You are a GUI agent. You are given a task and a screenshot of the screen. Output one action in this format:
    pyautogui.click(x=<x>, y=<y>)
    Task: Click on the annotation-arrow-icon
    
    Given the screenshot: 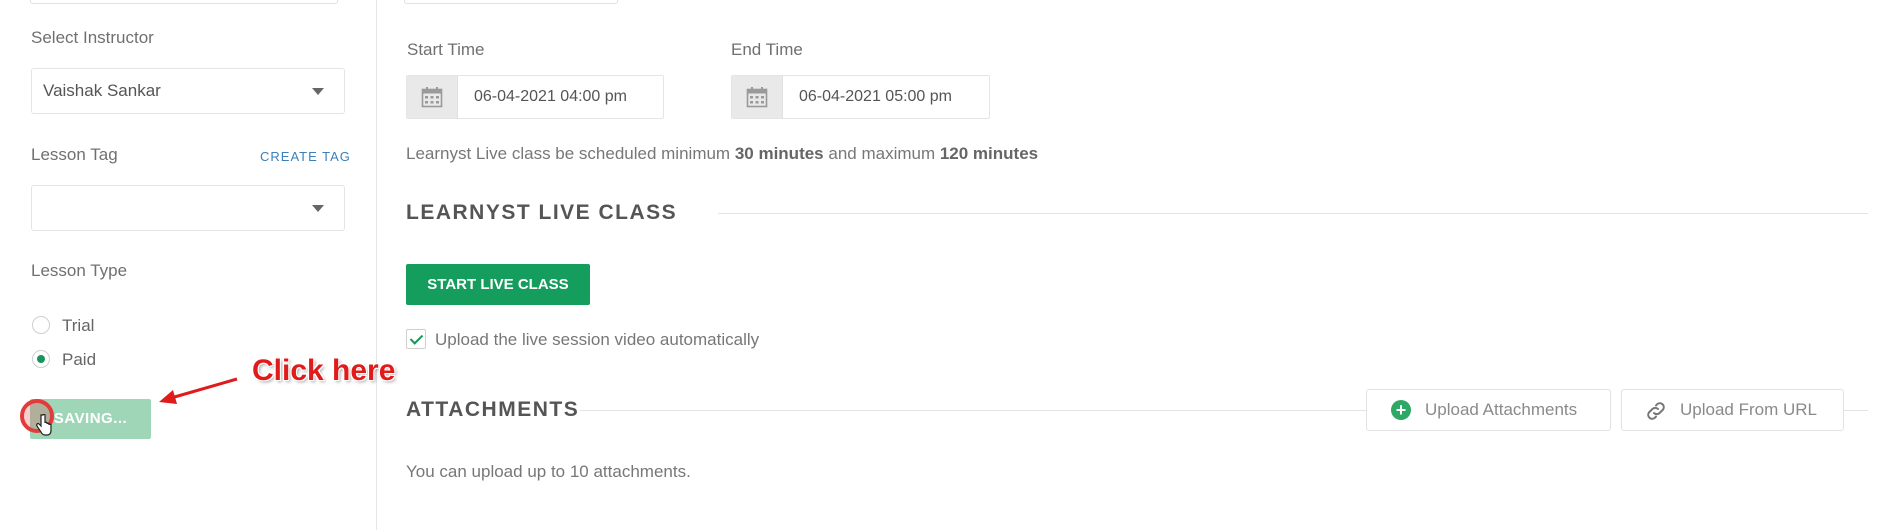 What is the action you would take?
    pyautogui.click(x=198, y=390)
    